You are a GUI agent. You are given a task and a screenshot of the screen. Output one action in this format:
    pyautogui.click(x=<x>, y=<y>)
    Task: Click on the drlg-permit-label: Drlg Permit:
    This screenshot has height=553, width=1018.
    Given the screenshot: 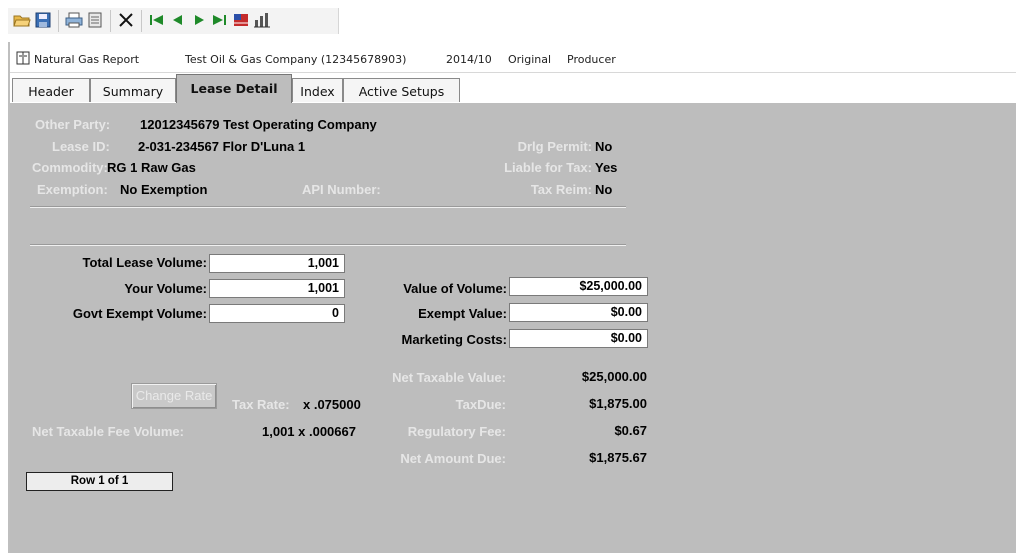 What is the action you would take?
    pyautogui.click(x=554, y=146)
    